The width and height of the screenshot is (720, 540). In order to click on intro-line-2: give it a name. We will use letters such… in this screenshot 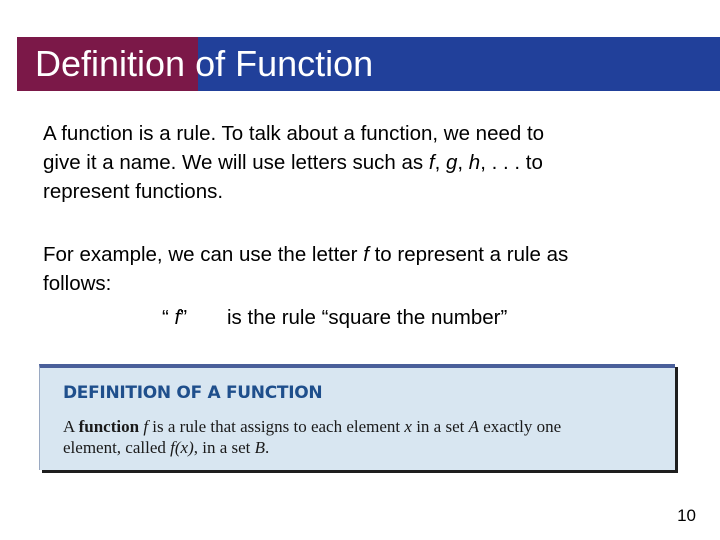, I will do `click(293, 162)`.